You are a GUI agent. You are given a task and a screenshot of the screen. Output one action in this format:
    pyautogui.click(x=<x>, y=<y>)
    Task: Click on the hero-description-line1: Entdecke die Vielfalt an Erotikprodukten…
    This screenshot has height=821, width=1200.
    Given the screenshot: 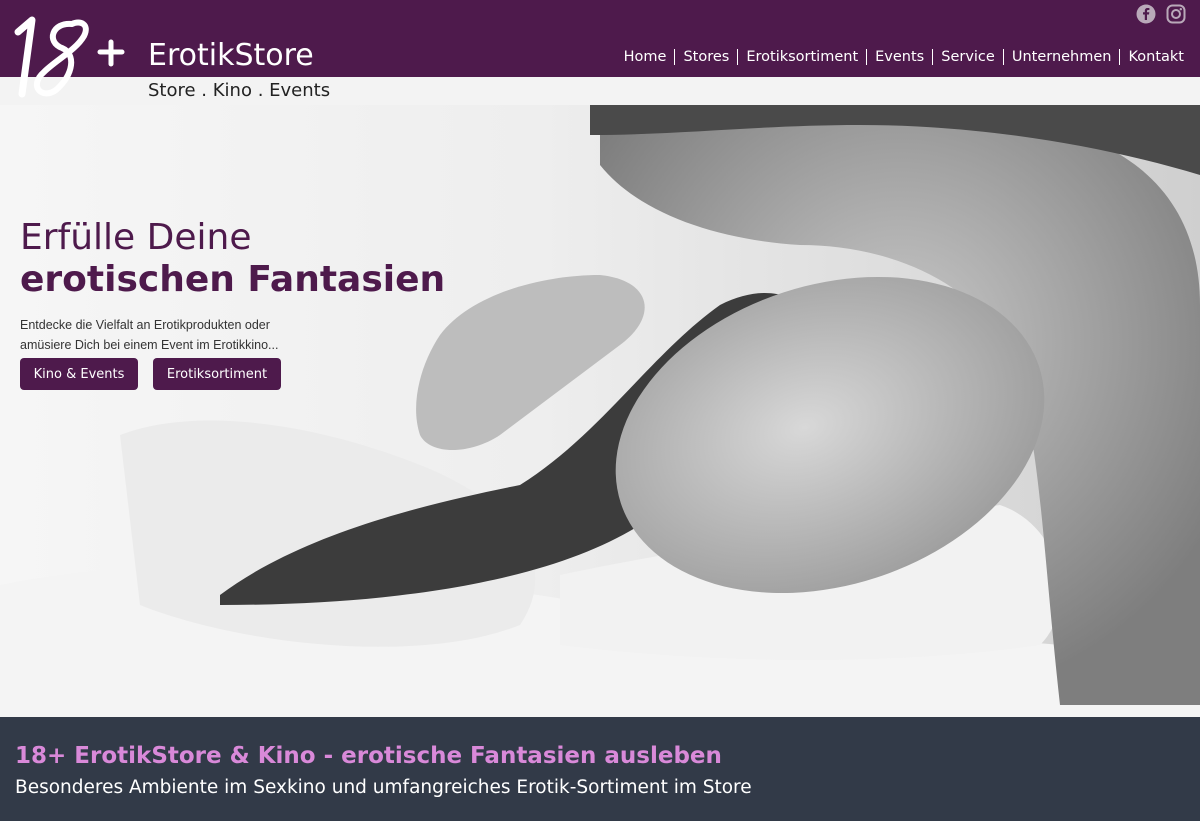 What is the action you would take?
    pyautogui.click(x=145, y=325)
    